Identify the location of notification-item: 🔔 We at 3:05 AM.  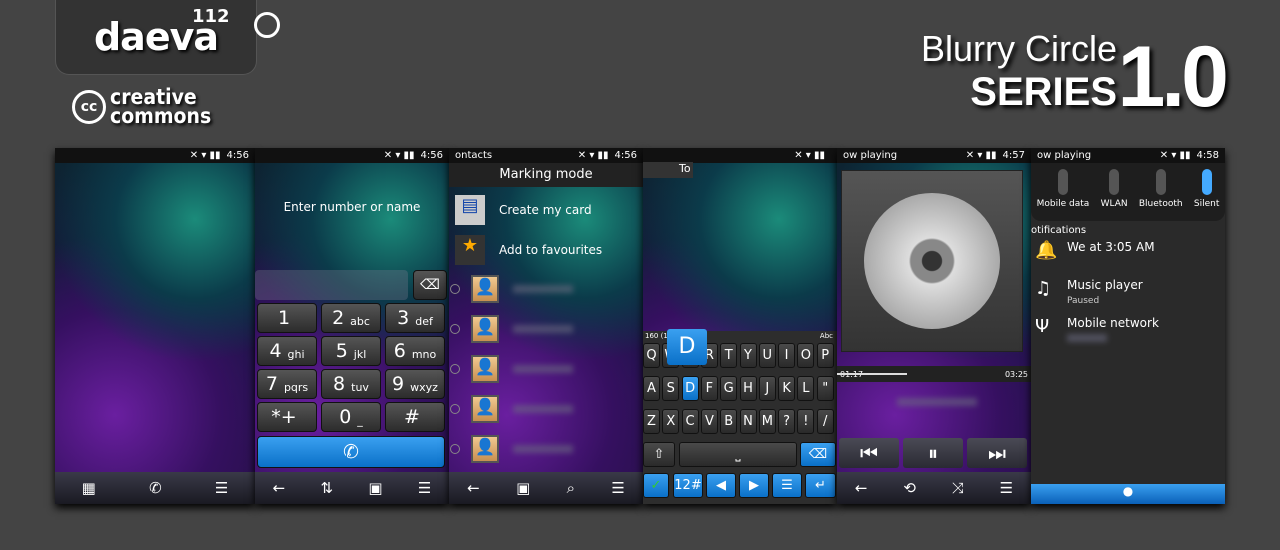
(1128, 250).